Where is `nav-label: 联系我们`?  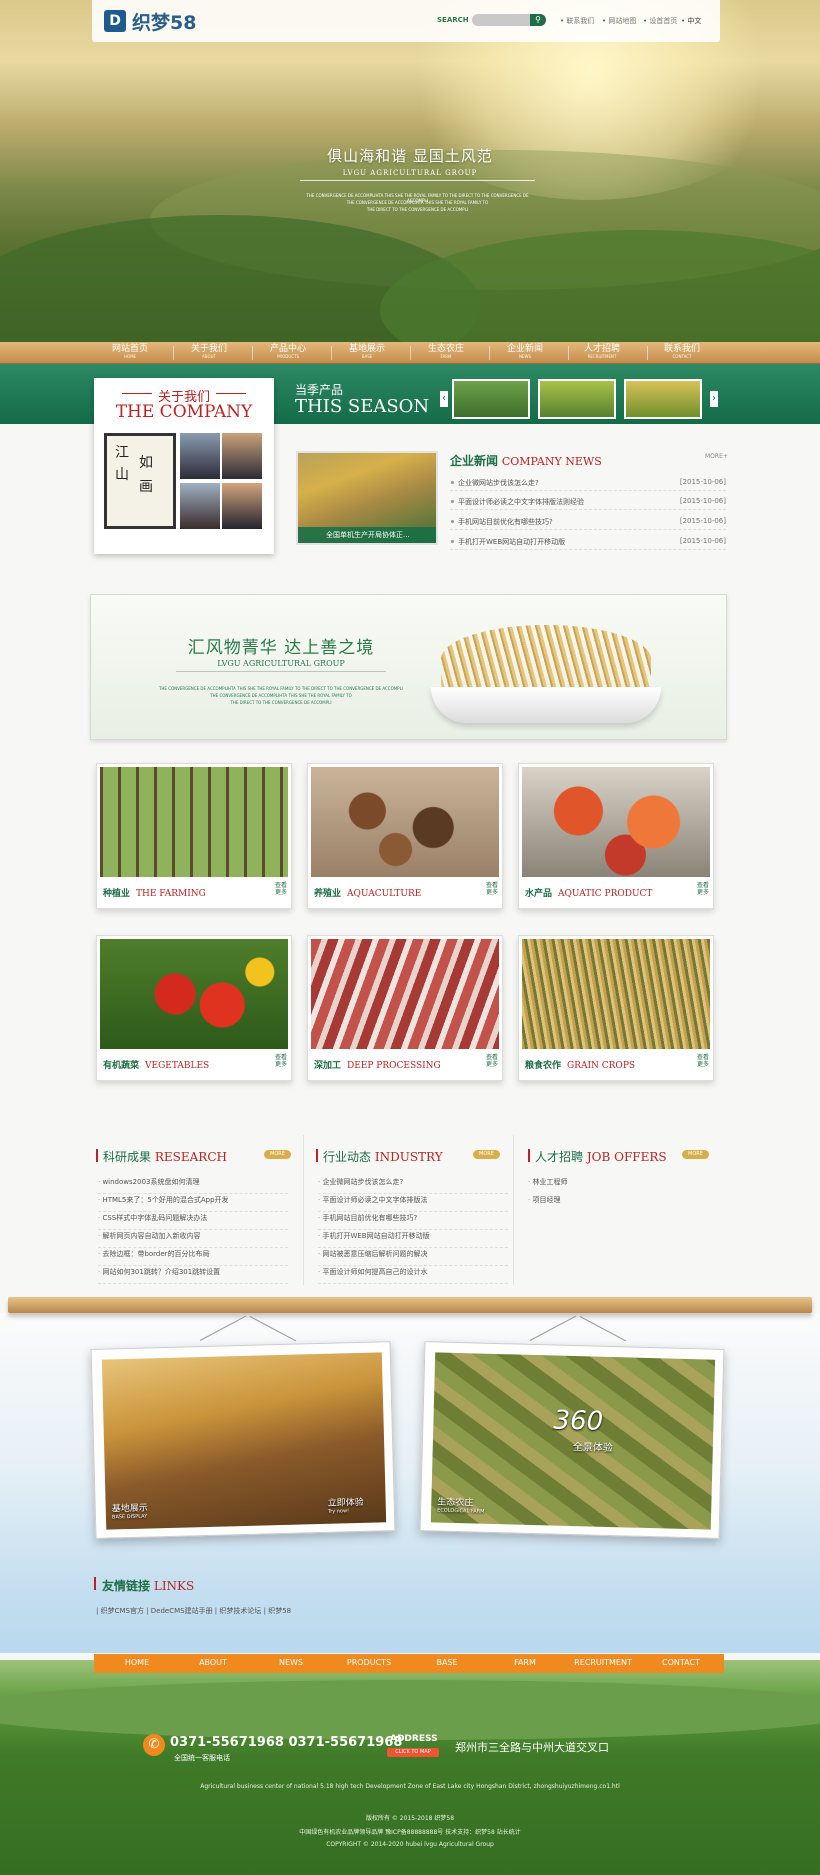 nav-label: 联系我们 is located at coordinates (681, 349).